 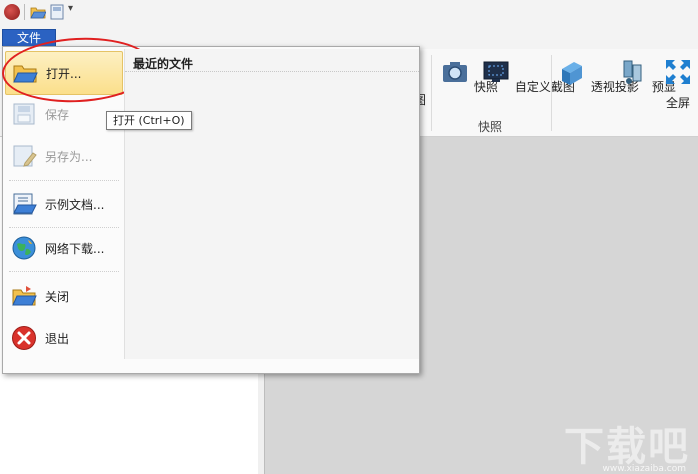 What do you see at coordinates (24, 338) in the screenshot?
I see `exit-icon` at bounding box center [24, 338].